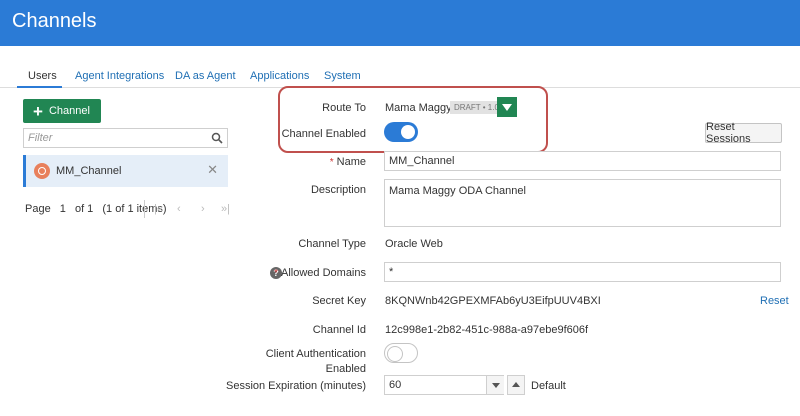 The width and height of the screenshot is (800, 416). Describe the element at coordinates (179, 209) in the screenshot. I see `previous-page-icon: ‹` at that location.